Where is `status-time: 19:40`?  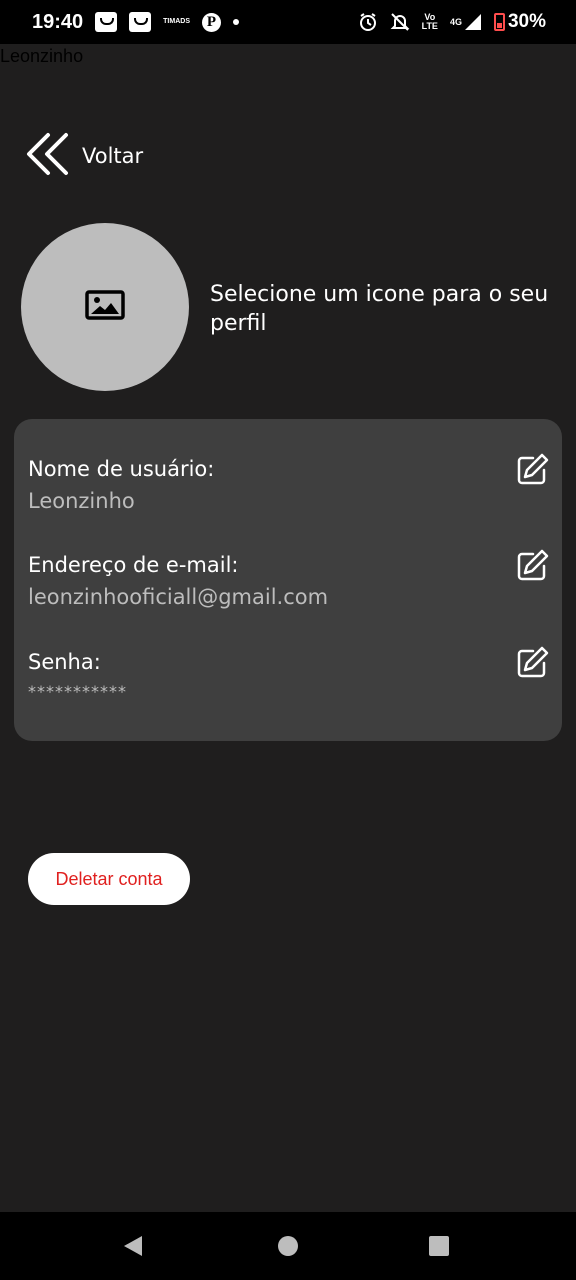 status-time: 19:40 is located at coordinates (58, 21).